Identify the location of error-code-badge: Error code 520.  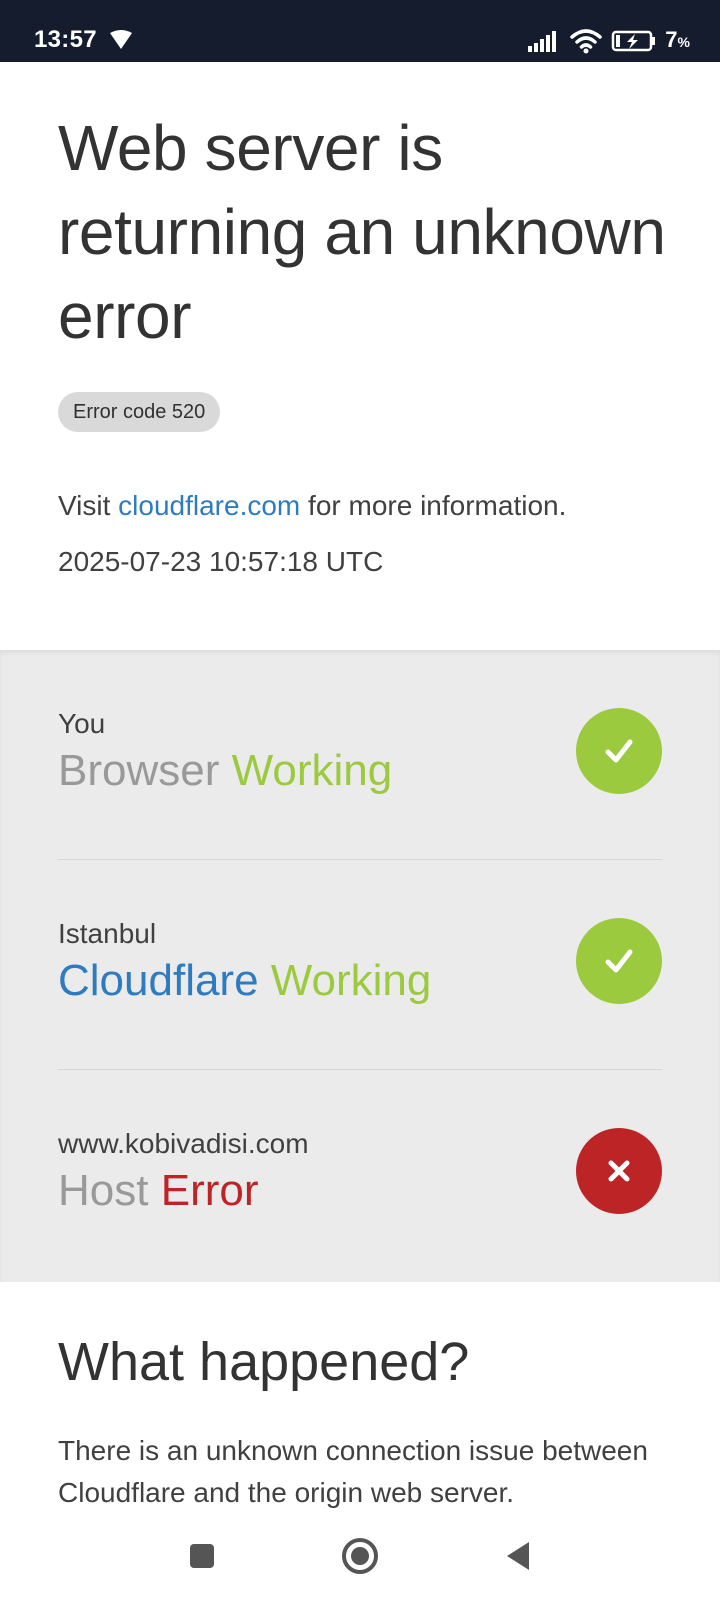
(139, 412).